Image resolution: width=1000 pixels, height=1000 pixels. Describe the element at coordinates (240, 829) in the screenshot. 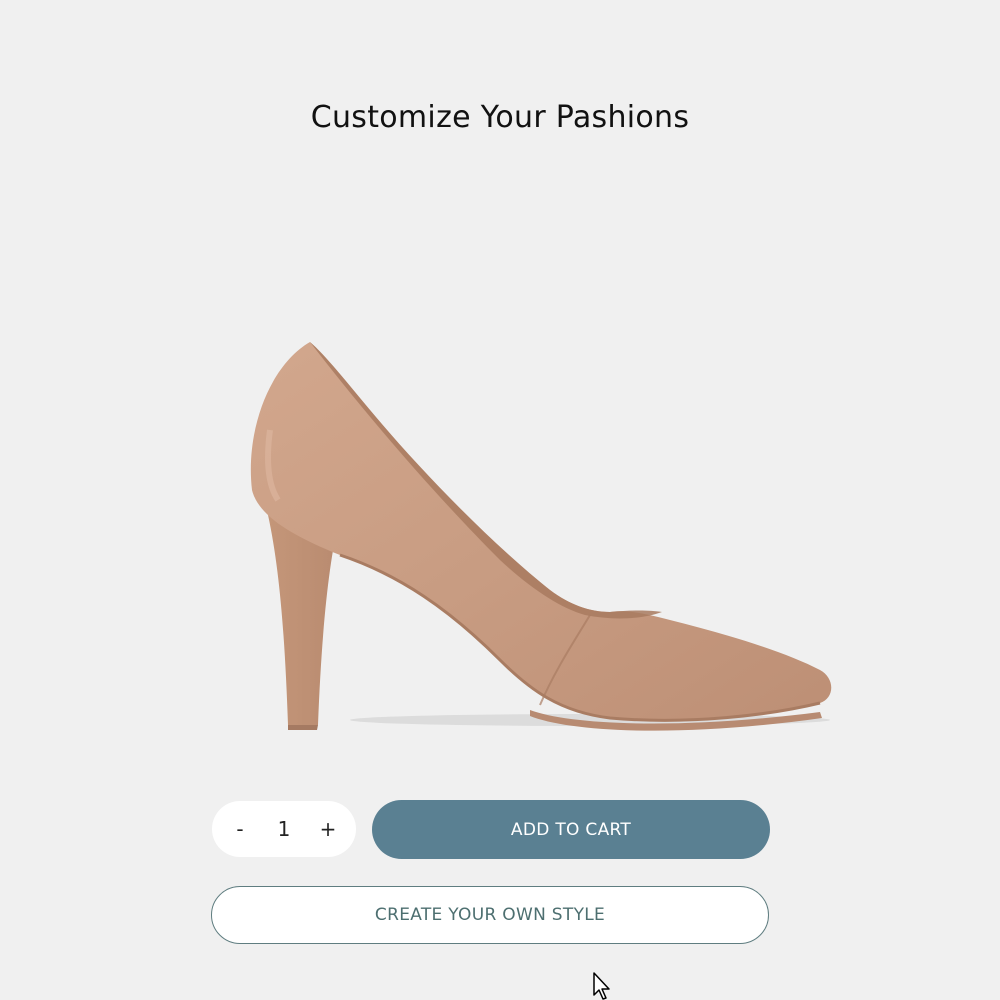

I see `decrement-button: -` at that location.